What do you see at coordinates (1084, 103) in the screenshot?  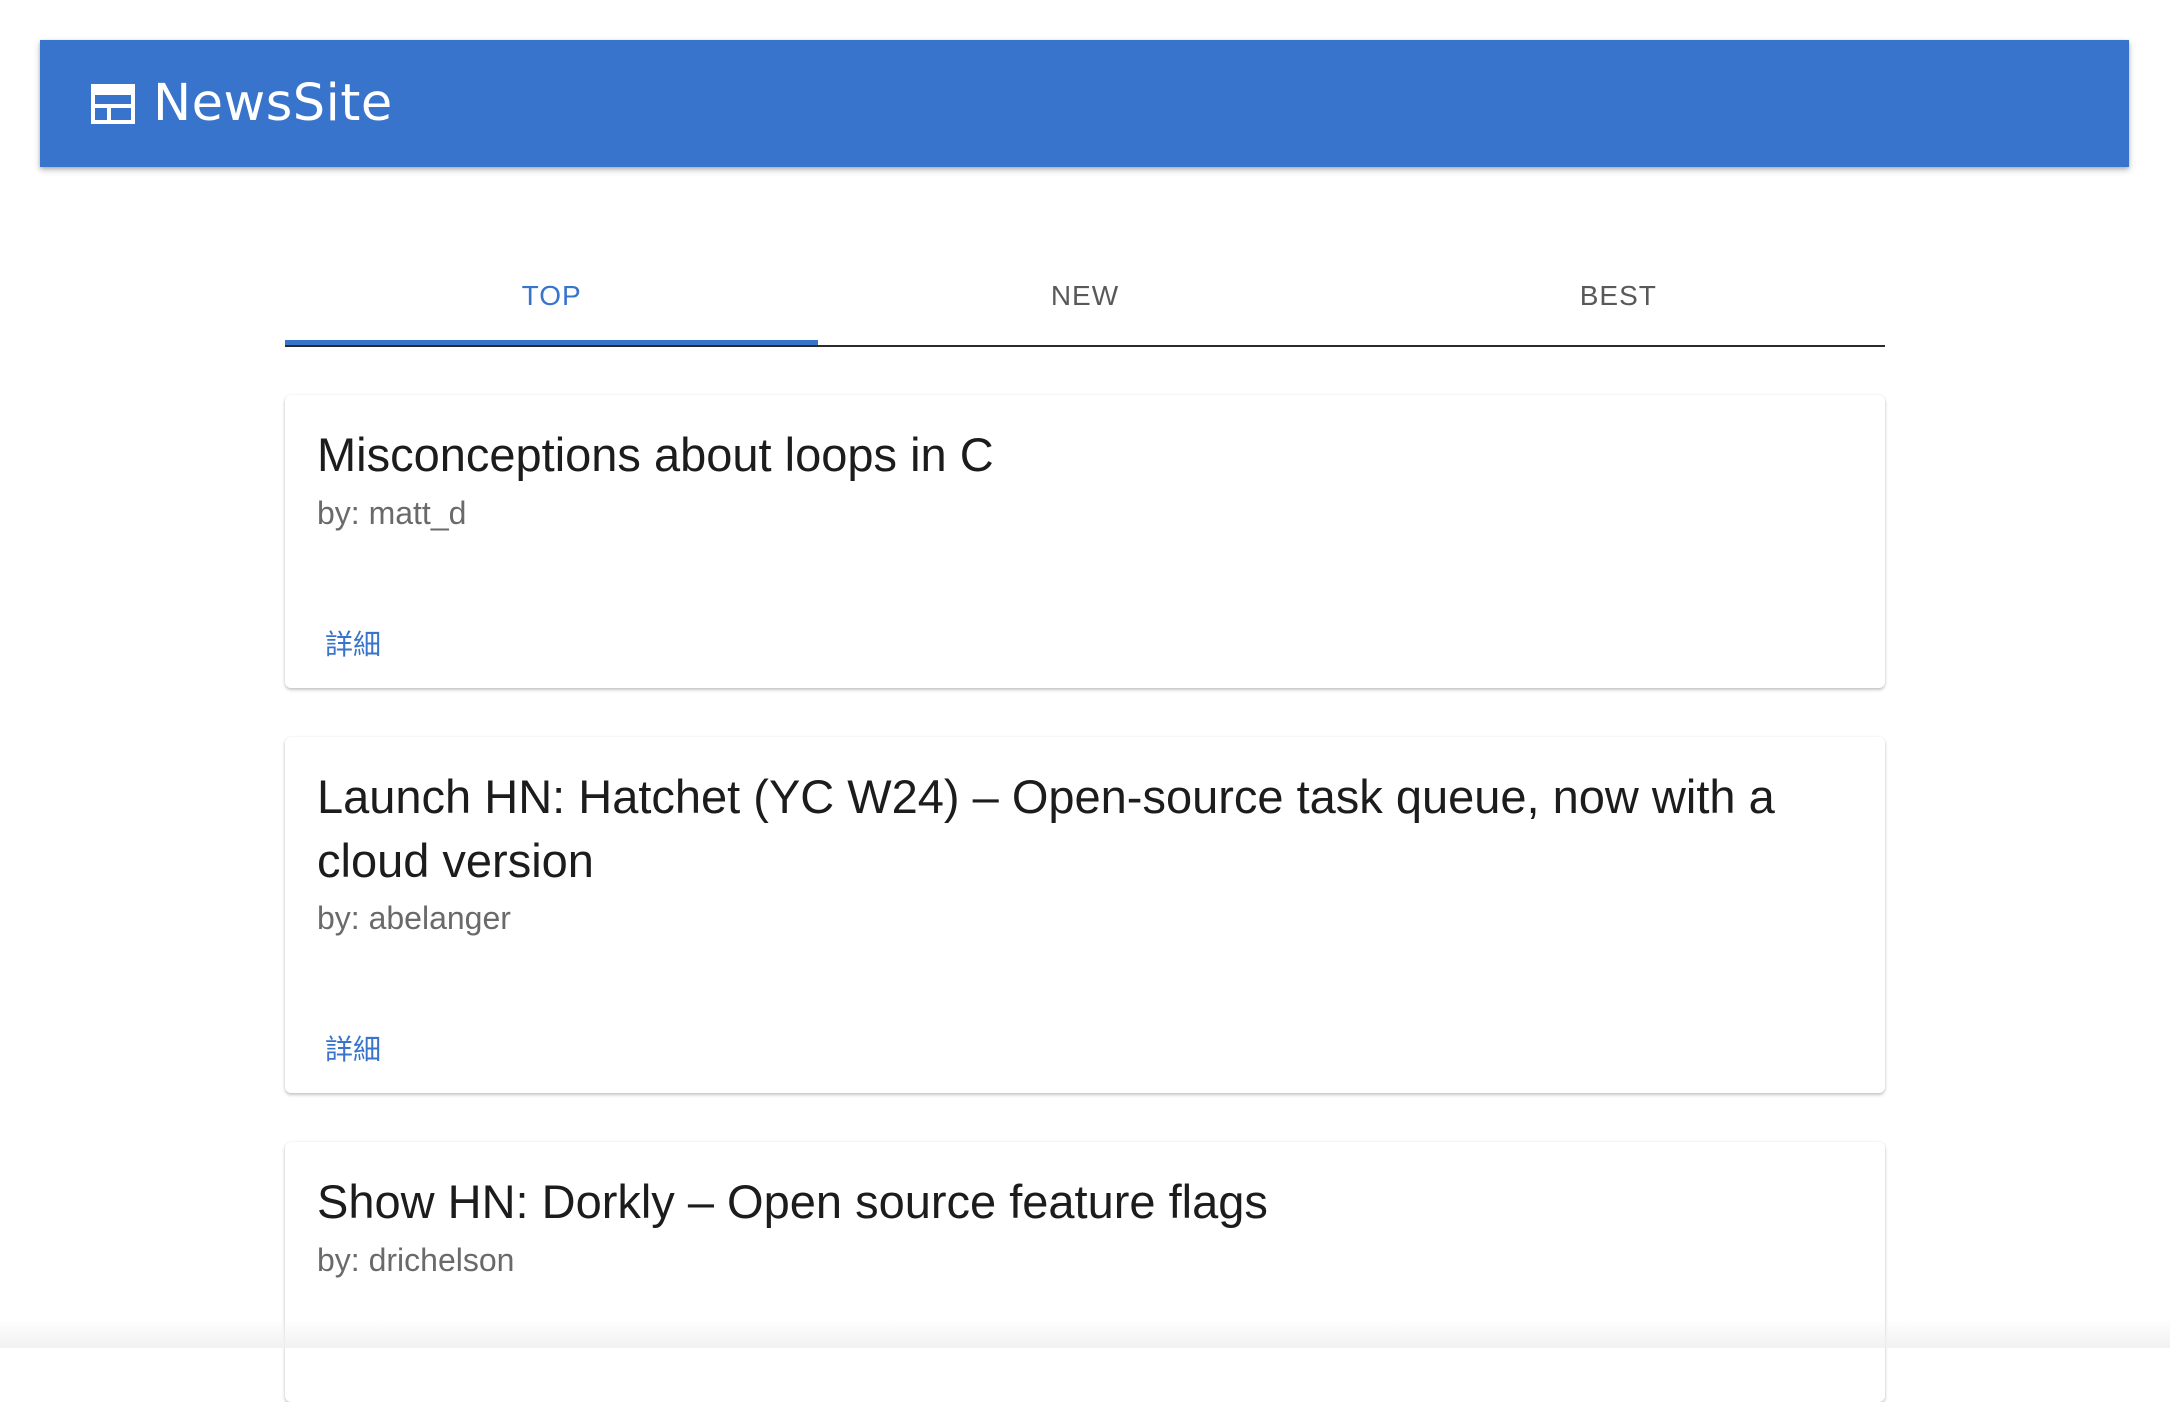 I see `app-bar: NewsSite` at bounding box center [1084, 103].